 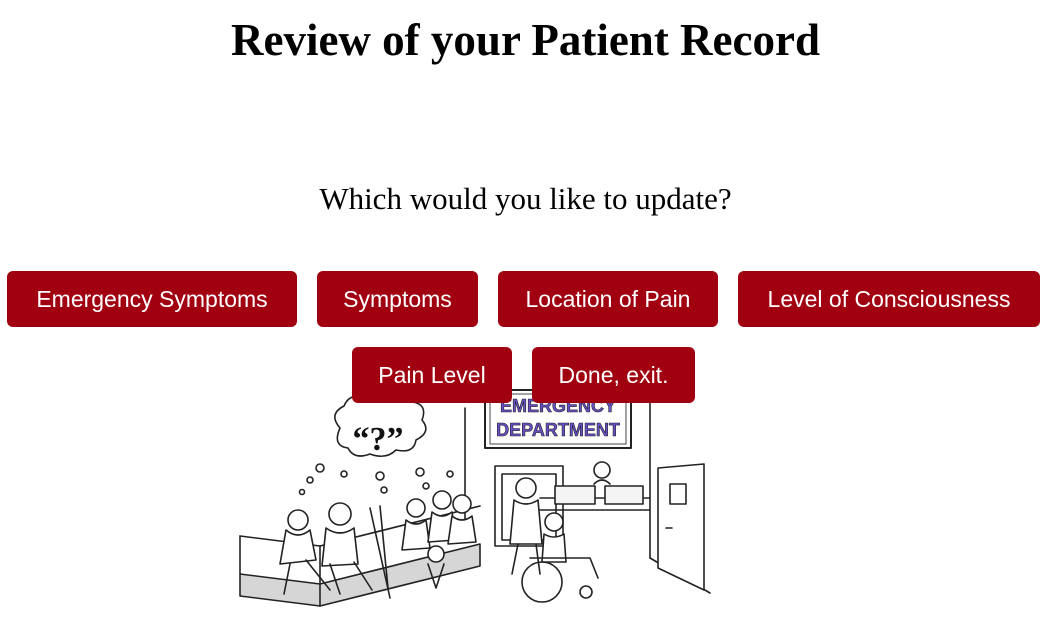 I want to click on symptoms-button: Symptoms, so click(x=397, y=299).